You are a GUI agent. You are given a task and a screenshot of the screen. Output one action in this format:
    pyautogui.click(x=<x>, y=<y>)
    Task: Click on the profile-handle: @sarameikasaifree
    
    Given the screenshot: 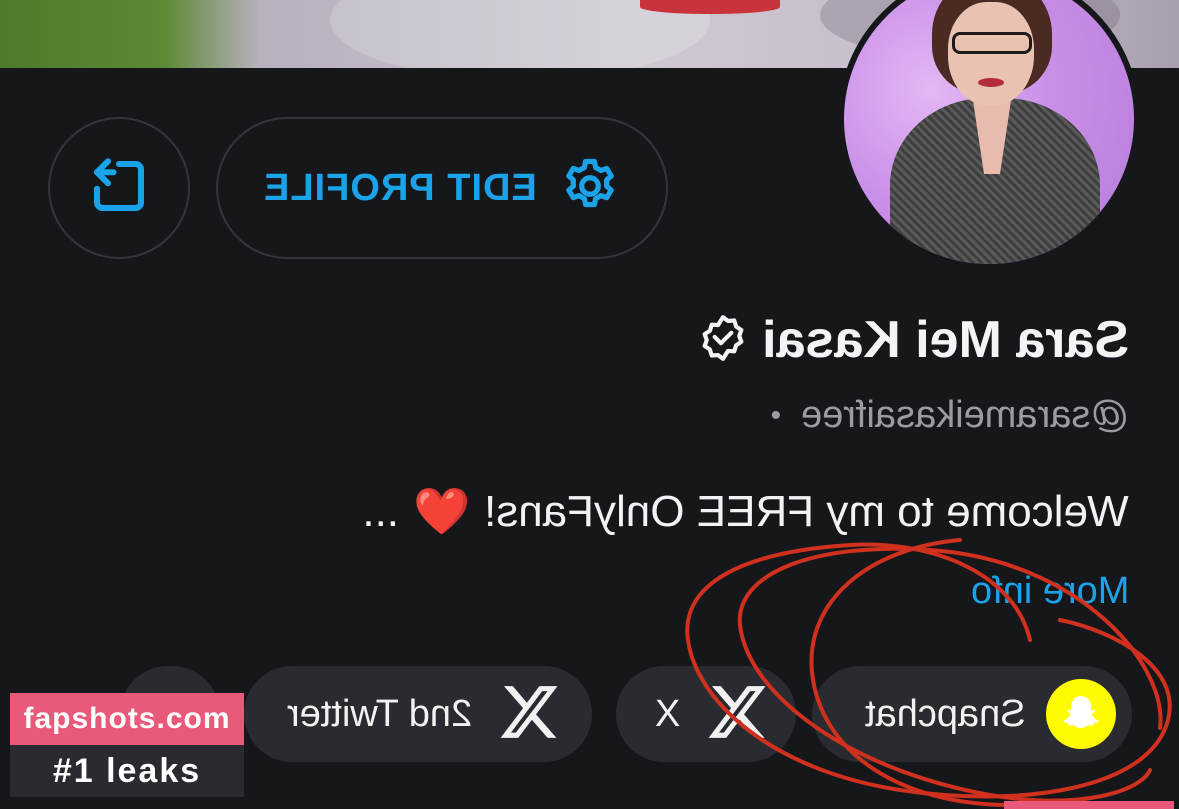 What is the action you would take?
    pyautogui.click(x=965, y=415)
    